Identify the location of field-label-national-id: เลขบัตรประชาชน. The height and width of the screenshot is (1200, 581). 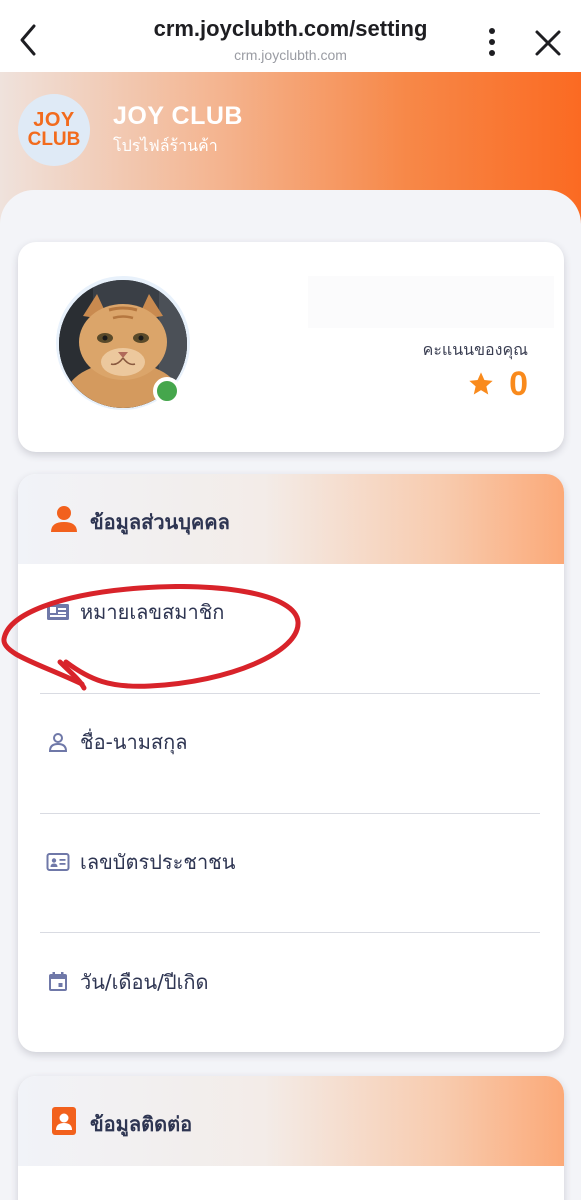
(158, 862).